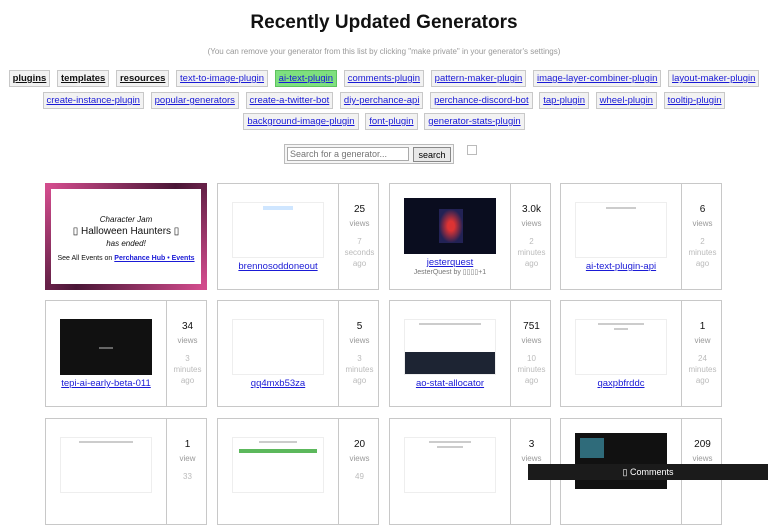 This screenshot has width=768, height=525. Describe the element at coordinates (306, 78) in the screenshot. I see `tag-link-highlighted: ai-text-plugin` at that location.